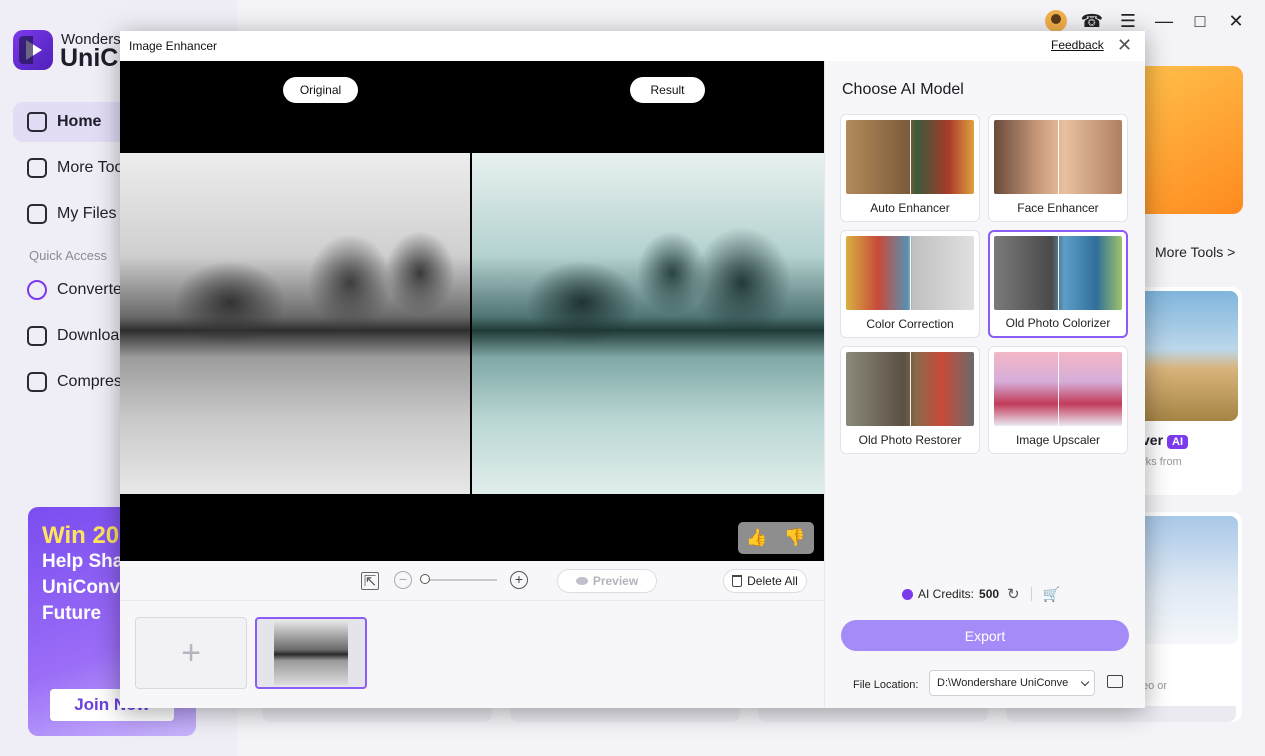 The height and width of the screenshot is (756, 1265). Describe the element at coordinates (985, 635) in the screenshot. I see `export-button: Export` at that location.